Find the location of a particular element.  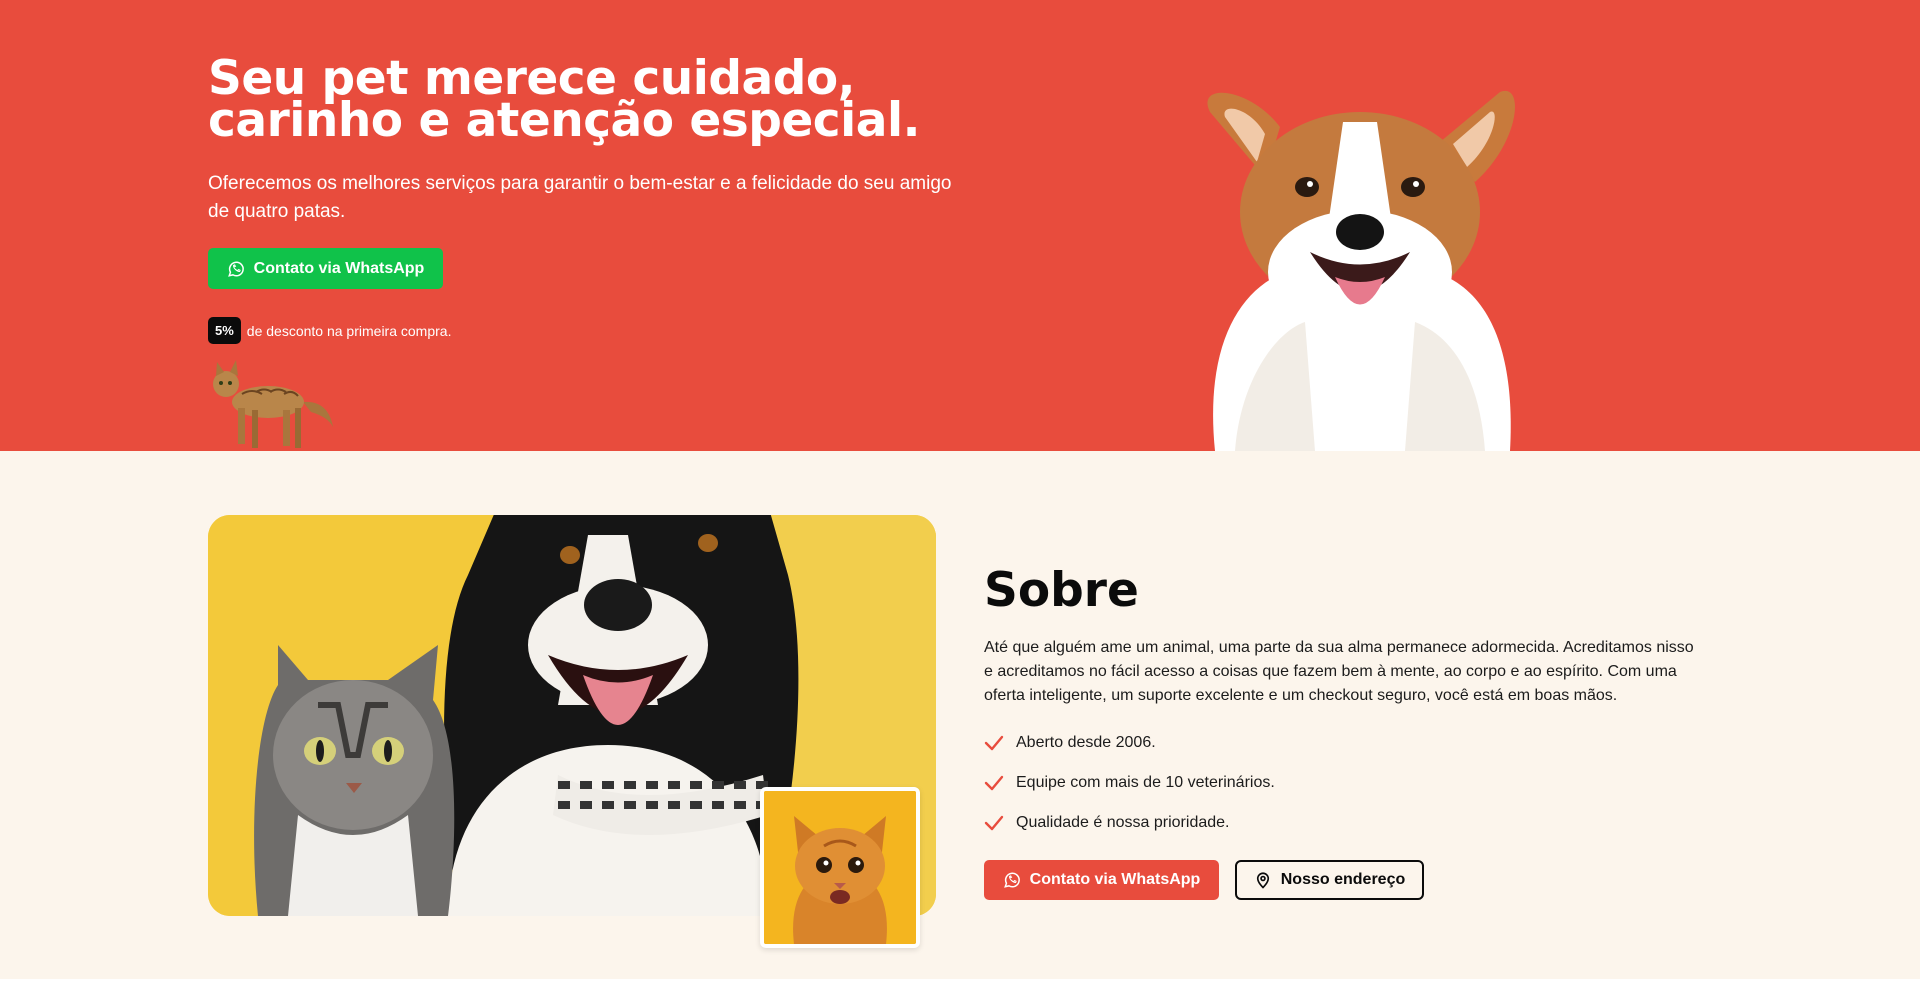

map-pin-icon is located at coordinates (1262, 880).